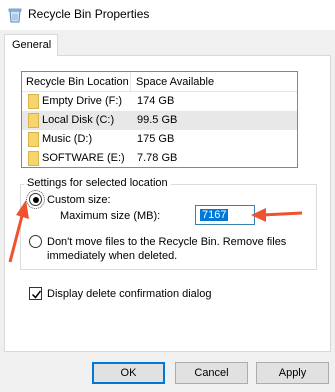  I want to click on list-item: Empty Drive (F:) 174 GB, so click(159, 101).